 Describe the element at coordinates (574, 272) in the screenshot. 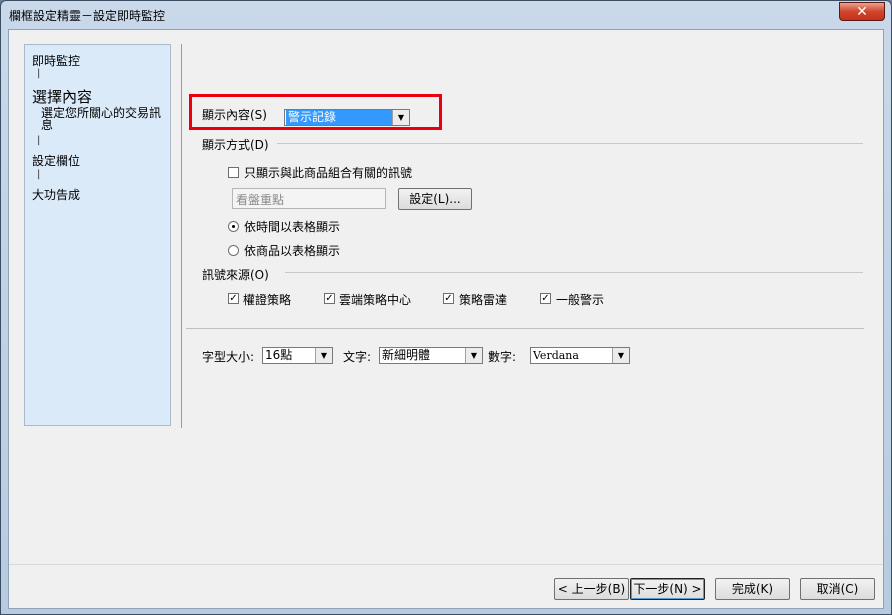

I see `signal-source-group-line` at that location.